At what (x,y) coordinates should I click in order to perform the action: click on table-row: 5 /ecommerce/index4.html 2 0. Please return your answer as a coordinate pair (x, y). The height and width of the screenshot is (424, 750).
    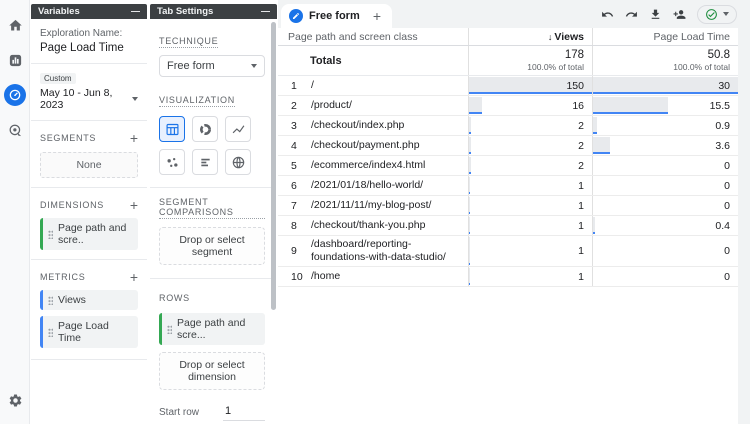
    Looking at the image, I should click on (508, 166).